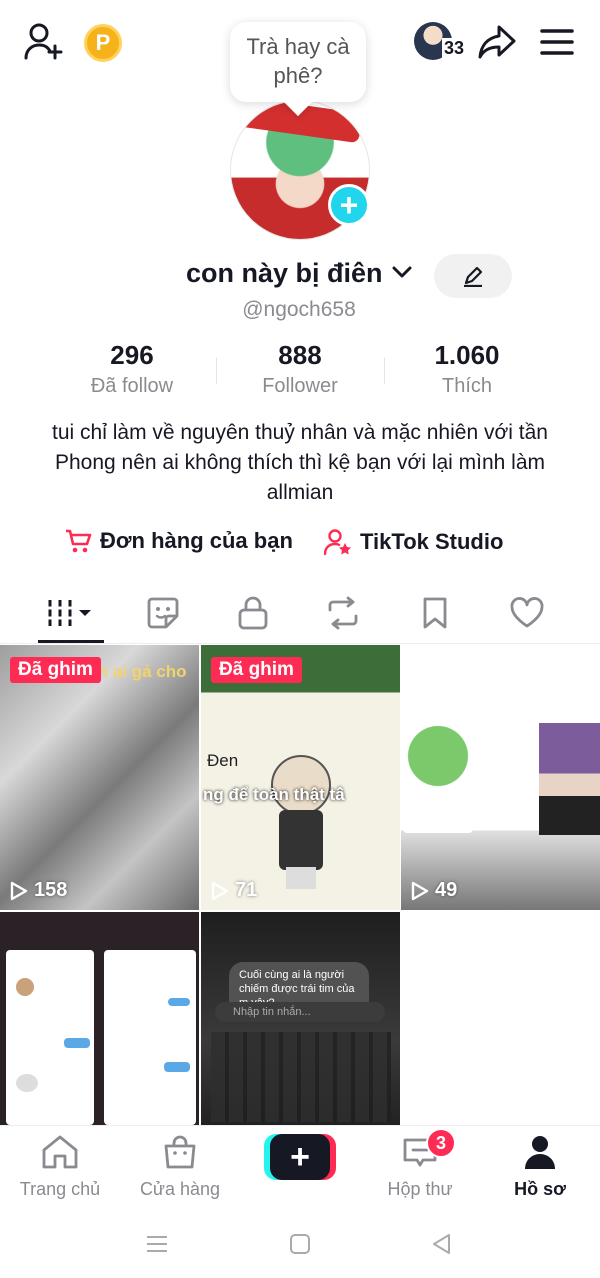 The width and height of the screenshot is (600, 1278). I want to click on heart-icon, so click(527, 612).